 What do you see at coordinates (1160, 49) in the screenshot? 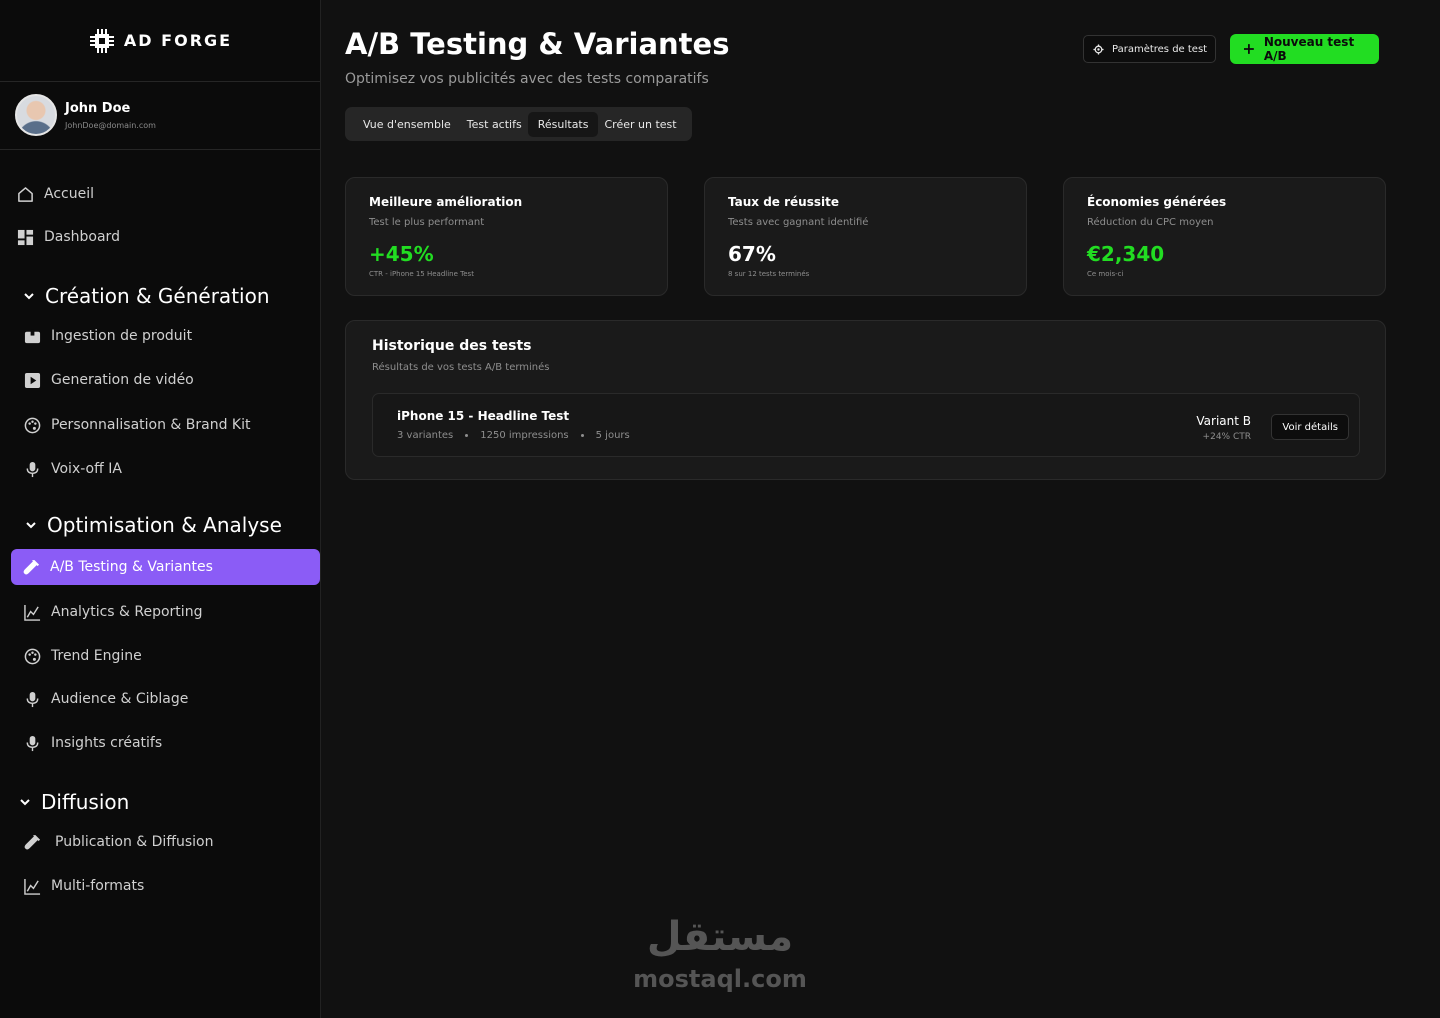
I see `test-settings-label: Paramètres de test` at bounding box center [1160, 49].